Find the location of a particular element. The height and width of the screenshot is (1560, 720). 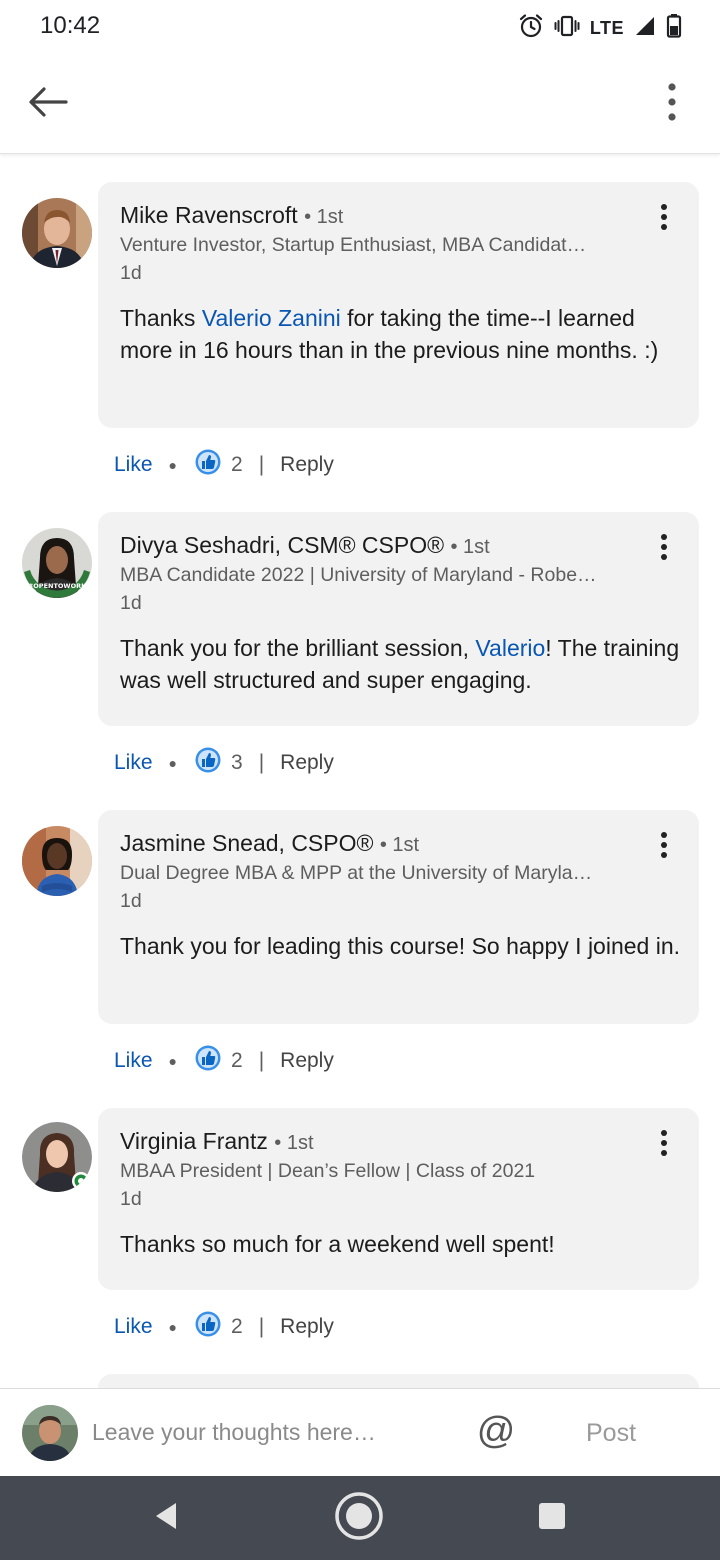

overflow-menu-icon is located at coordinates (672, 104).